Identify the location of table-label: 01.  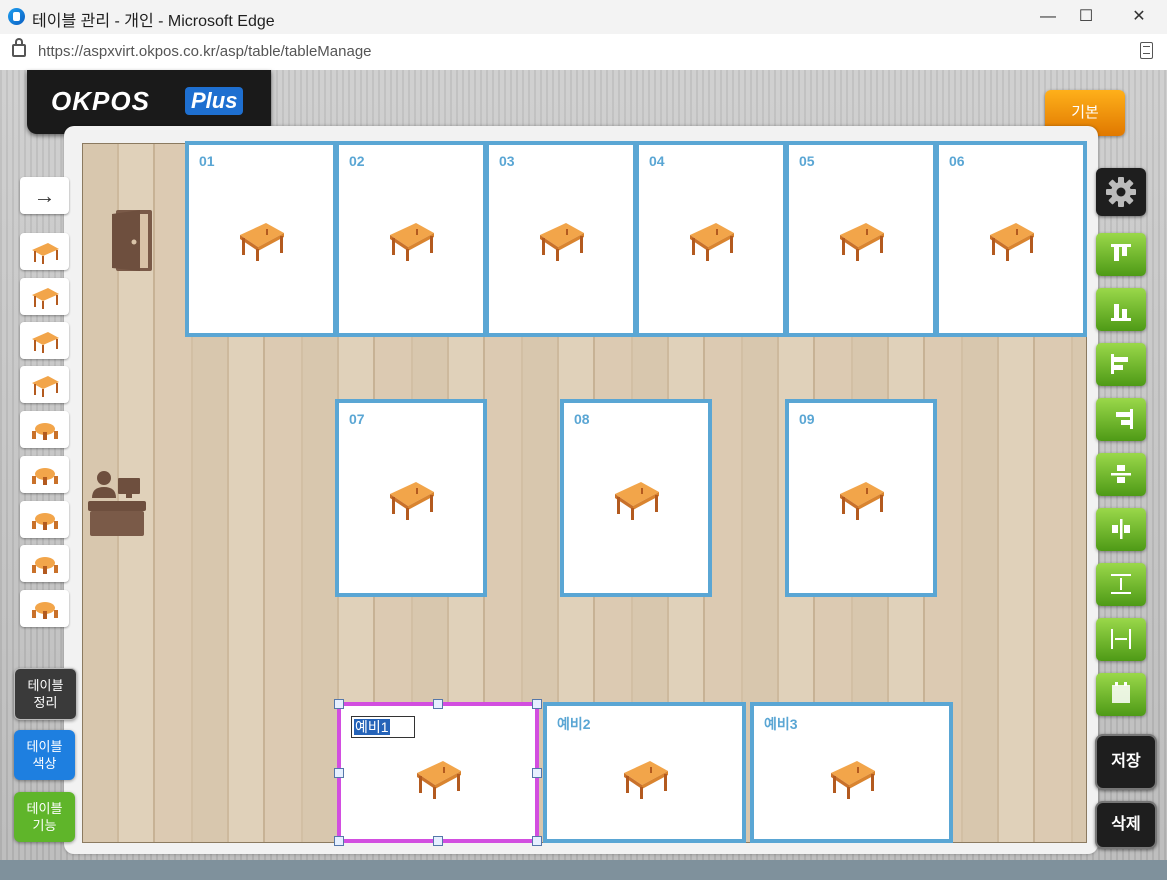
(207, 161).